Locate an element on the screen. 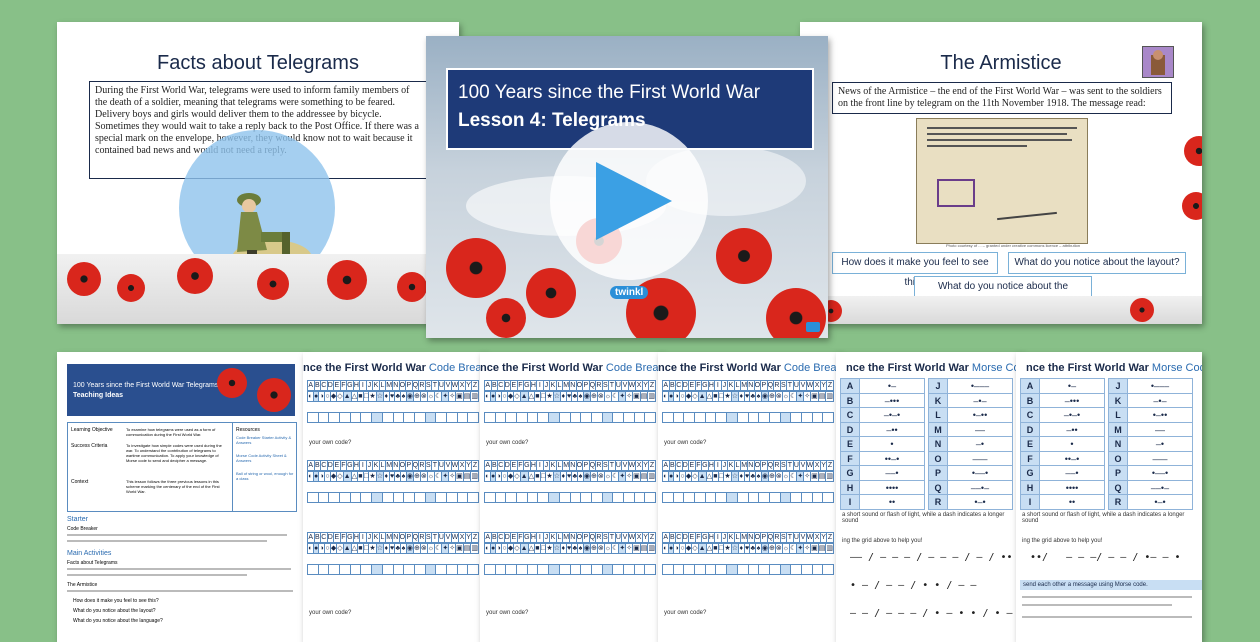  resource-link: Morse Code Activity Sheet & Answers is located at coordinates (265, 458).